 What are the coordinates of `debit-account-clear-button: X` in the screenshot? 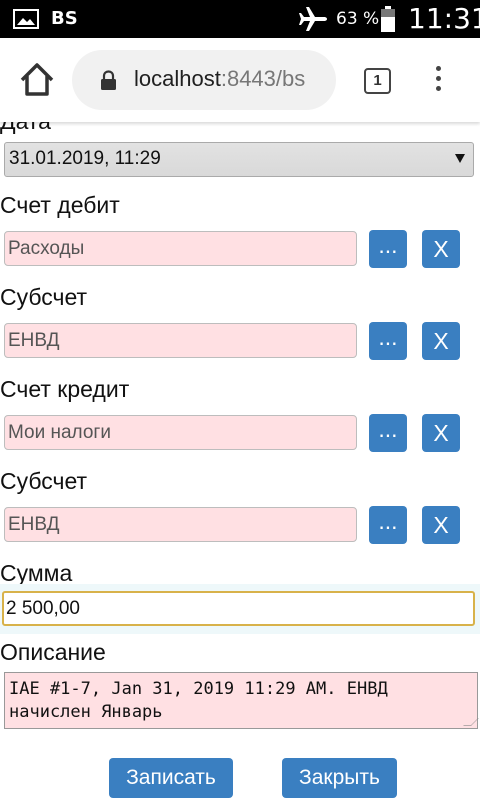 It's located at (441, 249).